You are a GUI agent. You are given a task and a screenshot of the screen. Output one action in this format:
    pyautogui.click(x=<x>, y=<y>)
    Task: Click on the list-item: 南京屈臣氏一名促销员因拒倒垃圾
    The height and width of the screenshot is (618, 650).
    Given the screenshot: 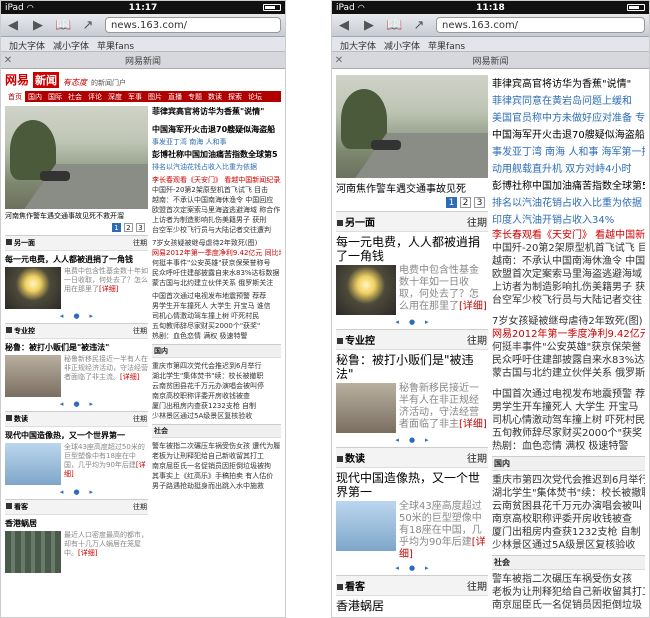 What is the action you would take?
    pyautogui.click(x=568, y=605)
    